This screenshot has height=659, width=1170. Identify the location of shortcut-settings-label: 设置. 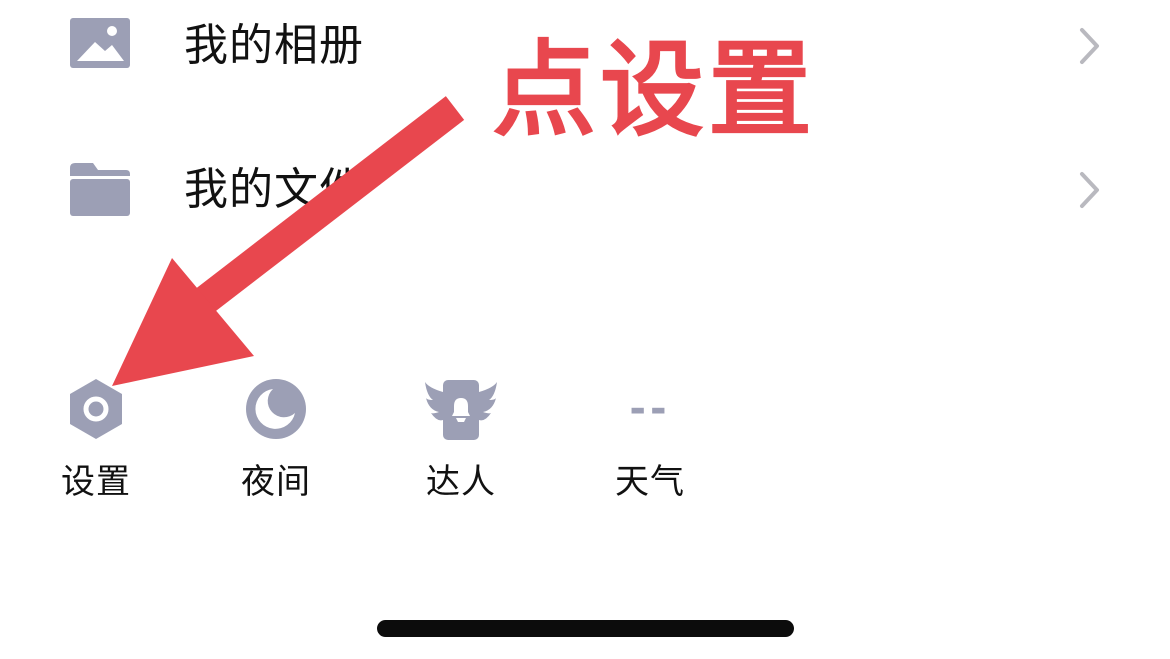
(96, 482).